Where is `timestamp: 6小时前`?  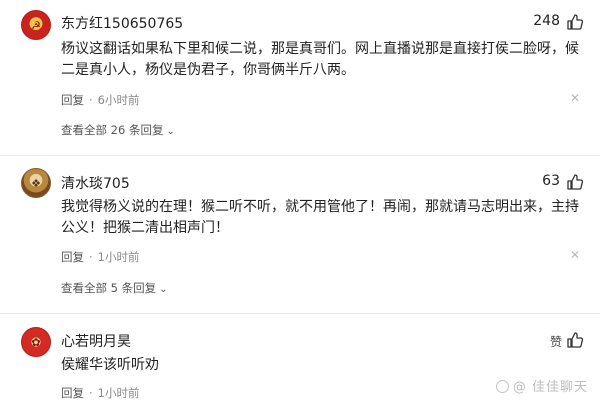
timestamp: 6小时前 is located at coordinates (118, 100).